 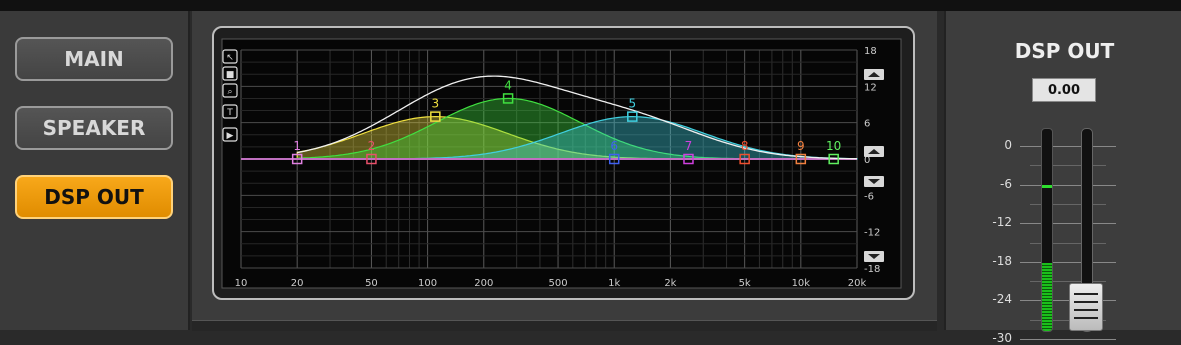 What do you see at coordinates (870, 51) in the screenshot?
I see `gain-tick-label: 18` at bounding box center [870, 51].